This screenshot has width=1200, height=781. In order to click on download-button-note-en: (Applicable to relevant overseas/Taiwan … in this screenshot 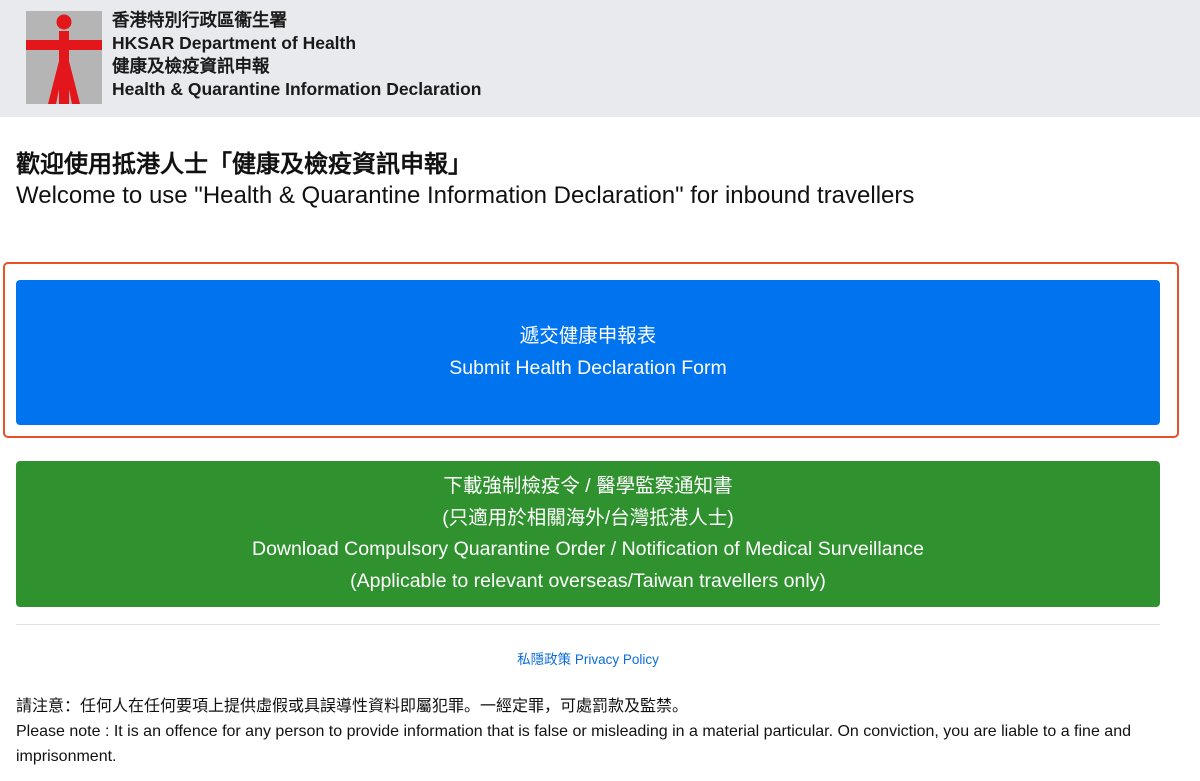, I will do `click(588, 580)`.